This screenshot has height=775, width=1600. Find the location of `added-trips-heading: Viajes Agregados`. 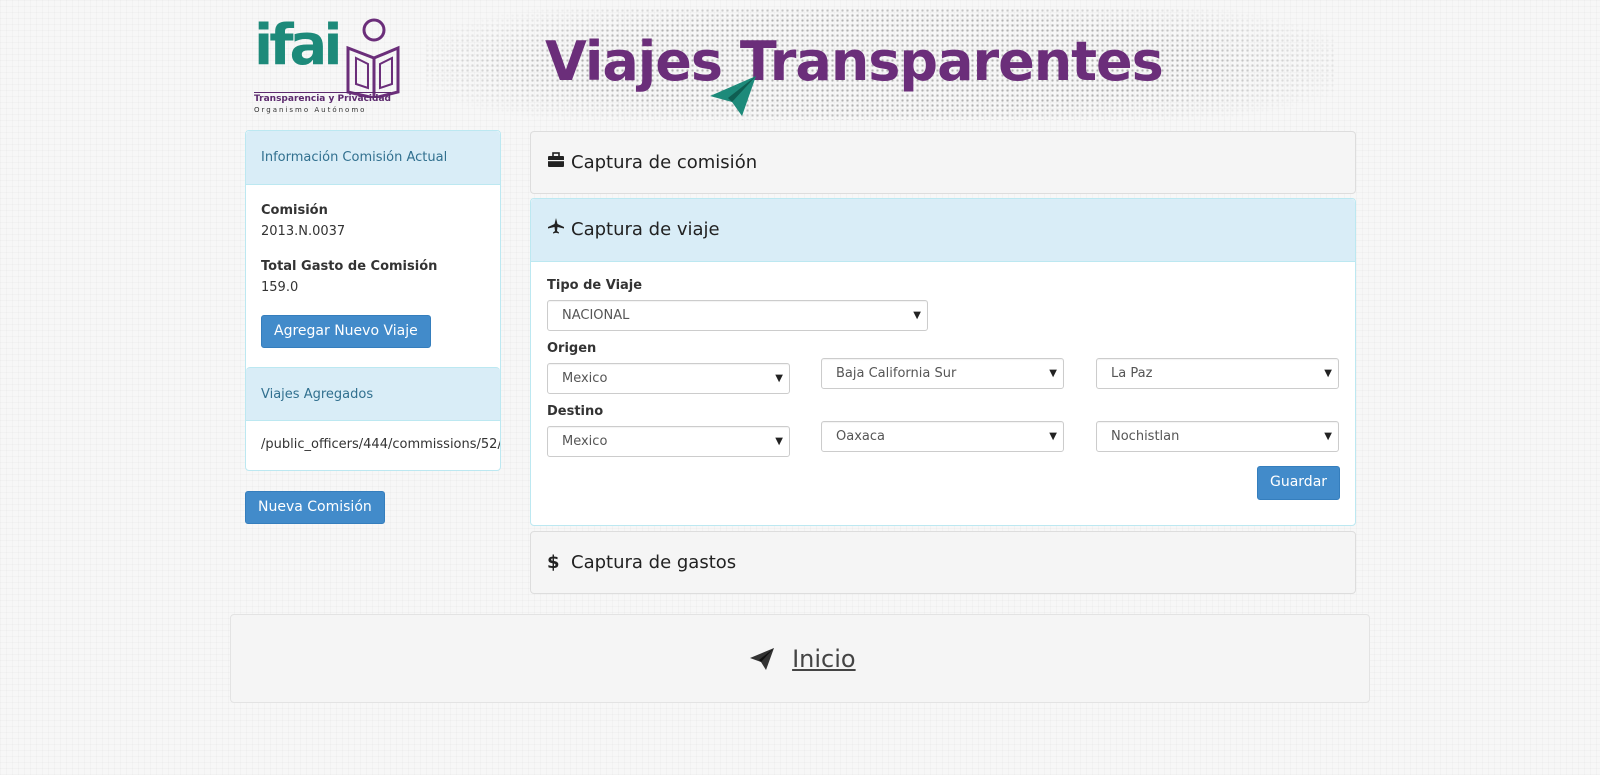

added-trips-heading: Viajes Agregados is located at coordinates (373, 394).